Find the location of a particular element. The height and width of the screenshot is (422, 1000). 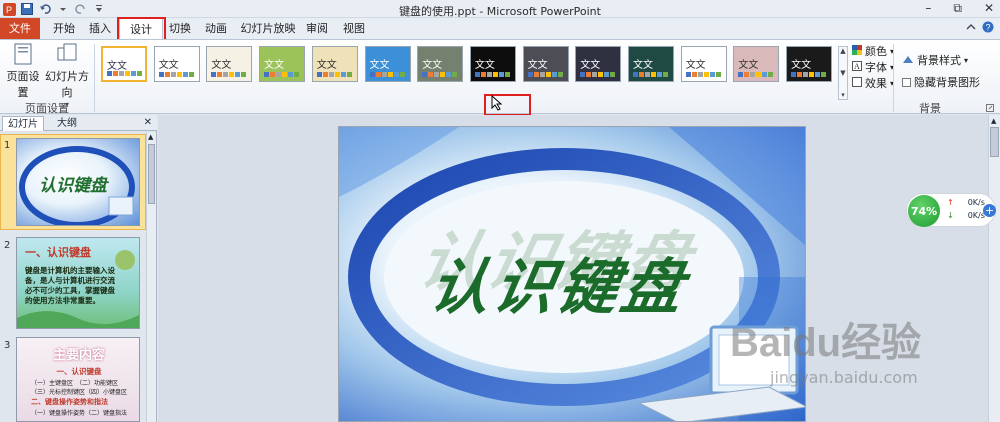

tab-slides: 幻灯片 is located at coordinates (23, 123).